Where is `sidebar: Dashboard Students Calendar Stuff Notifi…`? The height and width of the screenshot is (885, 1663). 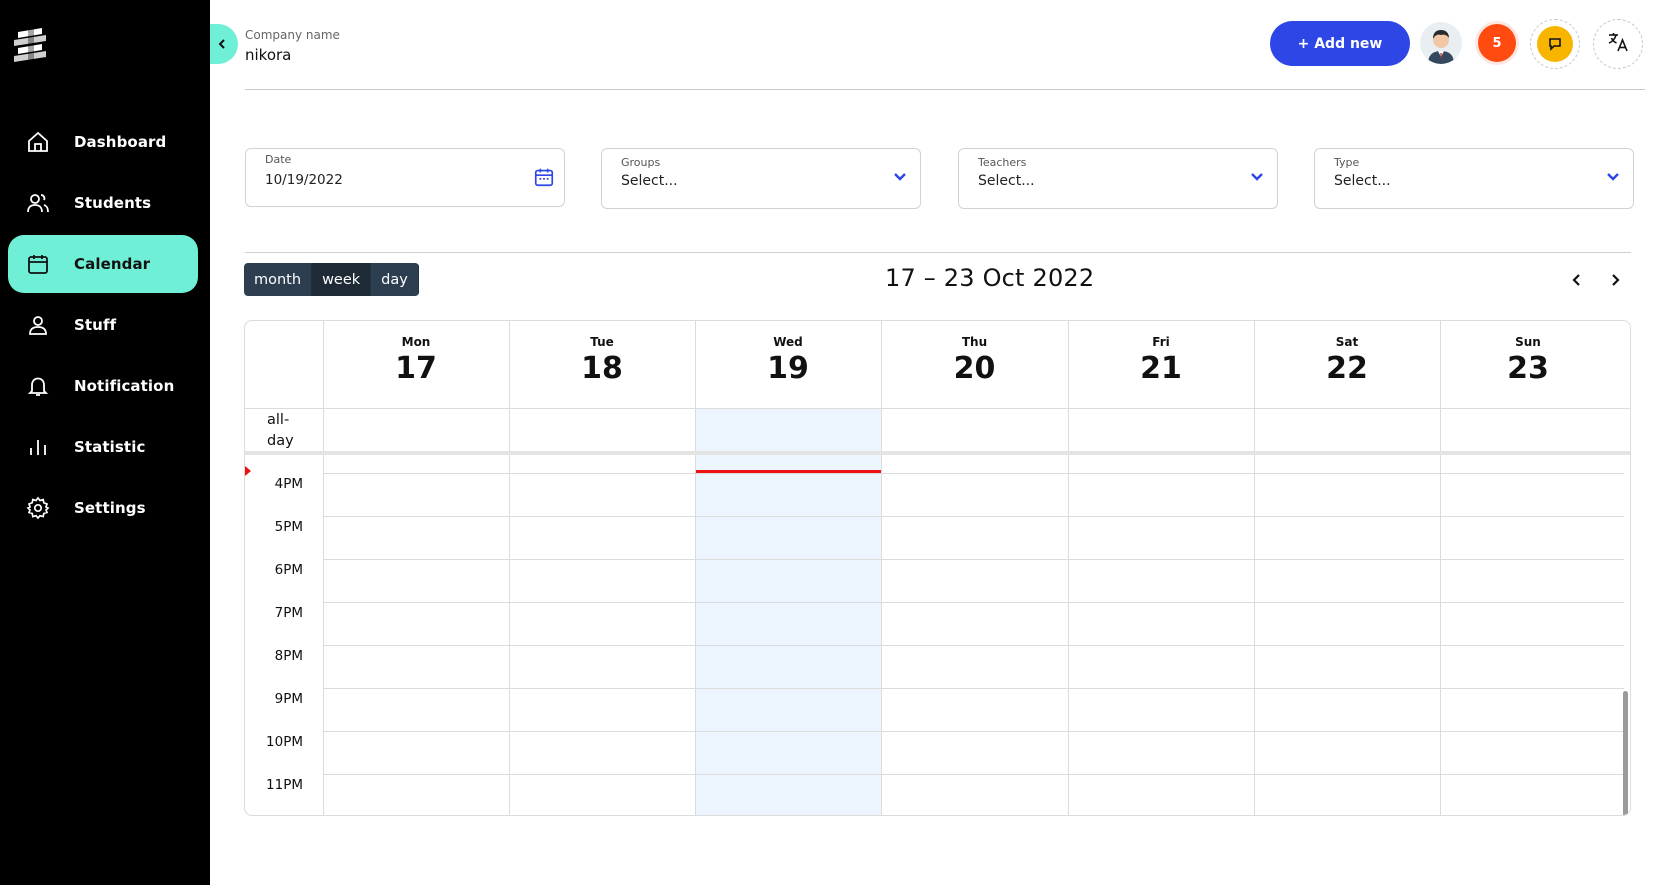 sidebar: Dashboard Students Calendar Stuff Notifi… is located at coordinates (105, 442).